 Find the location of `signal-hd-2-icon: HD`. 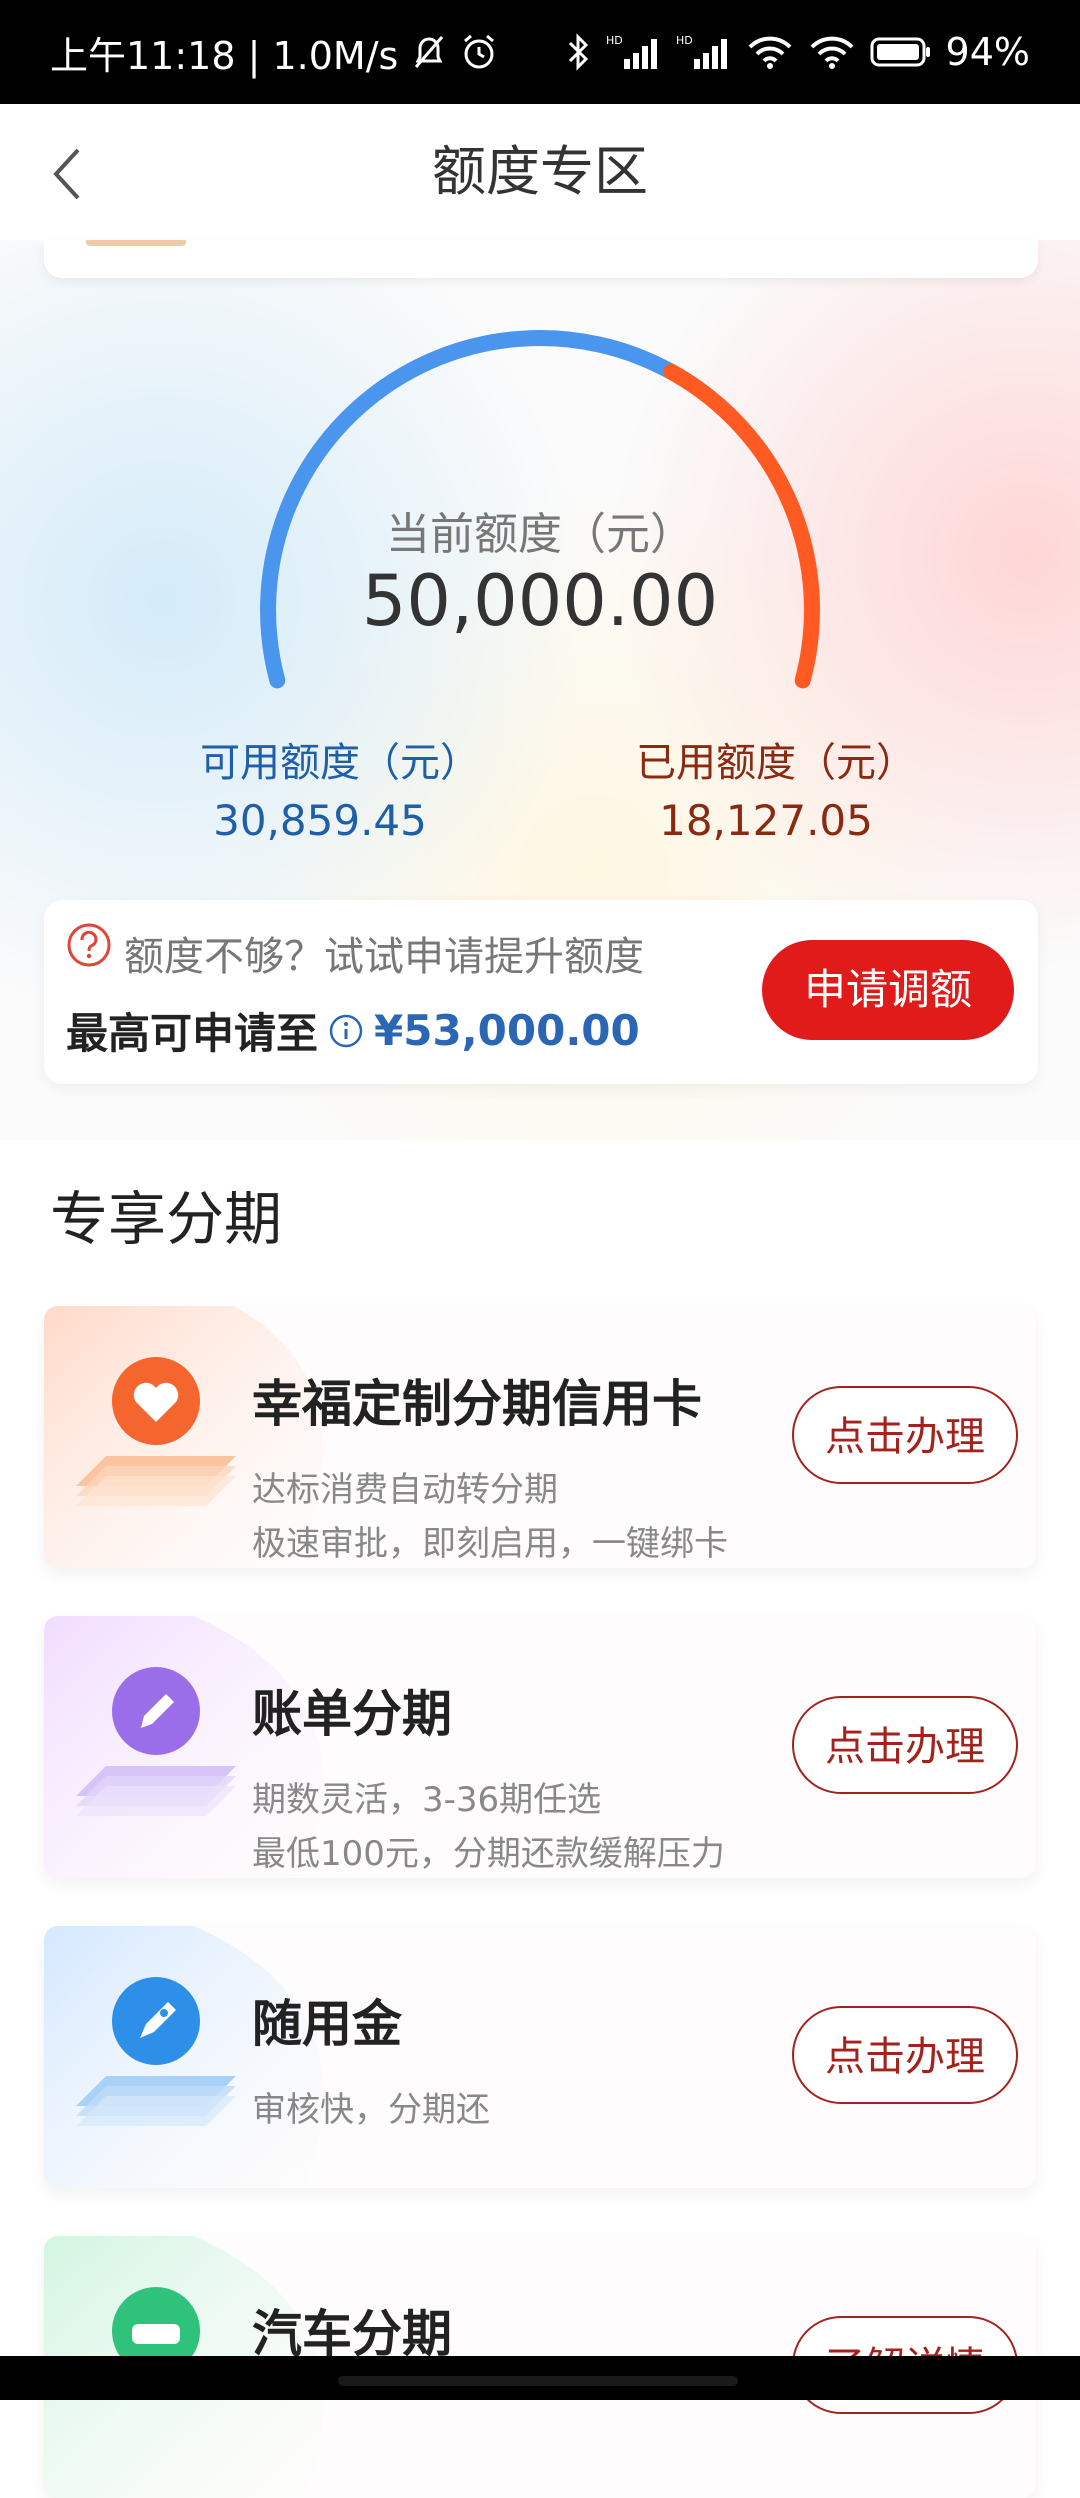

signal-hd-2-icon: HD is located at coordinates (704, 52).